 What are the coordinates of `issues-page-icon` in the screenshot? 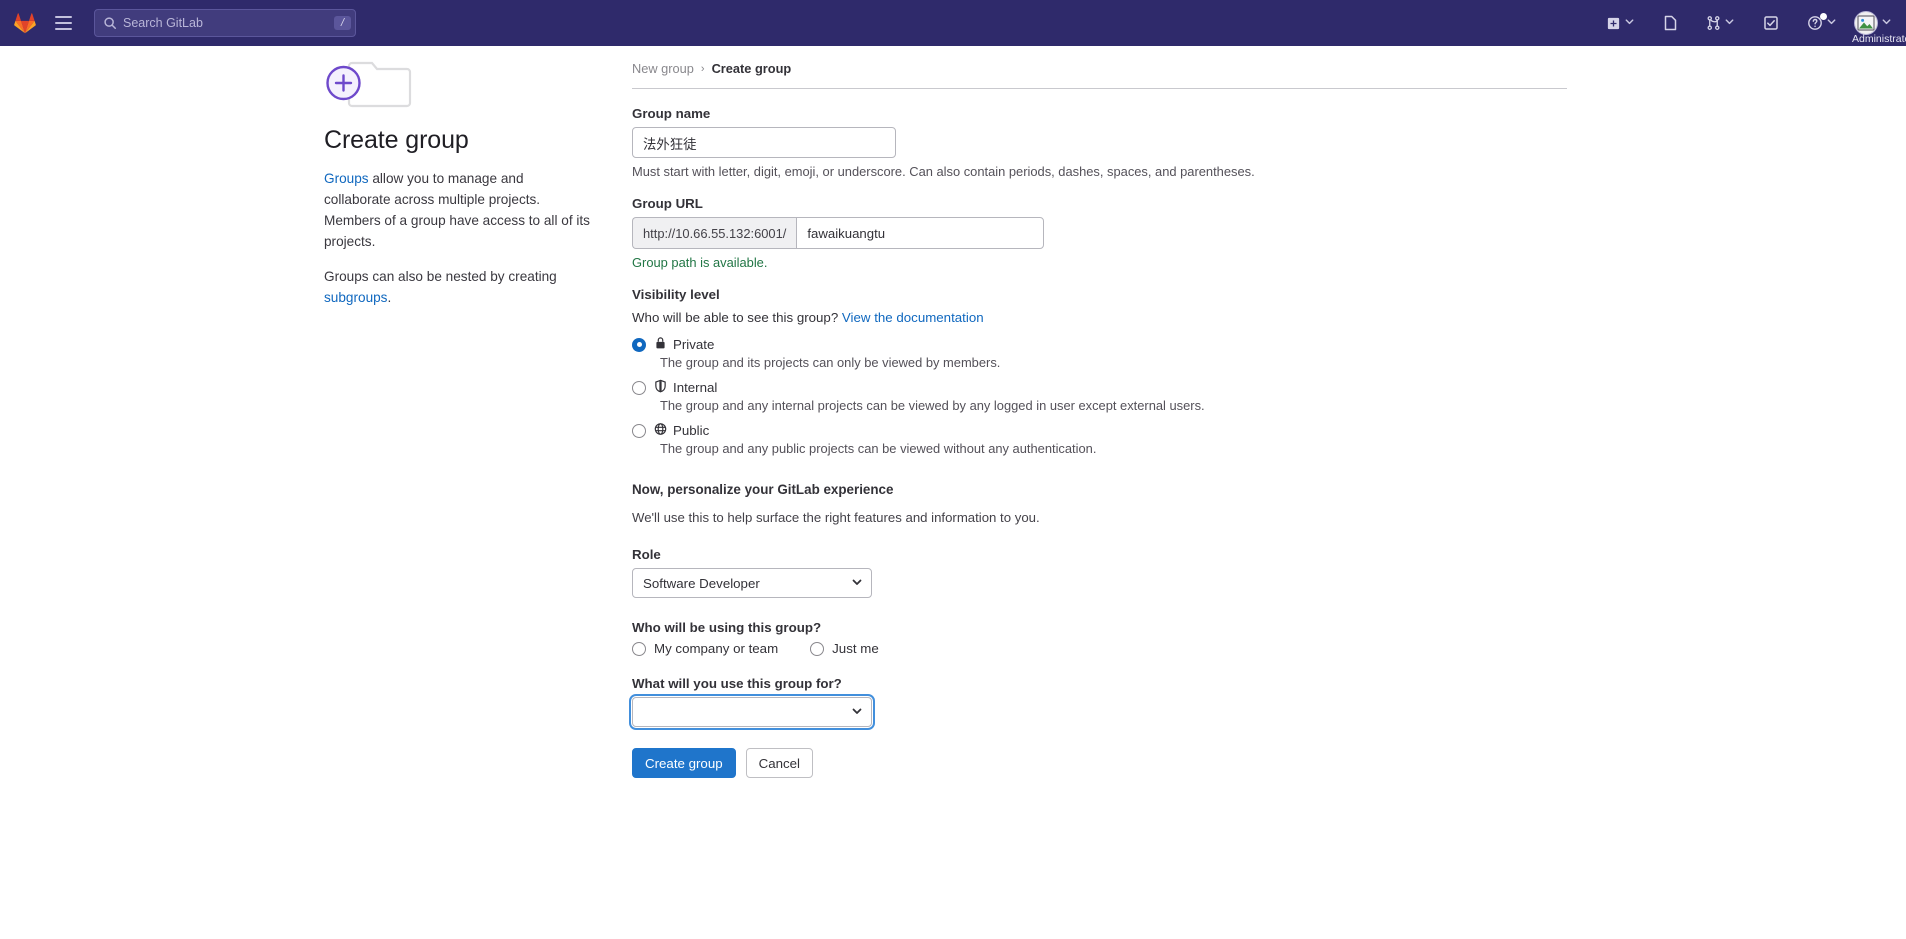 It's located at (1670, 23).